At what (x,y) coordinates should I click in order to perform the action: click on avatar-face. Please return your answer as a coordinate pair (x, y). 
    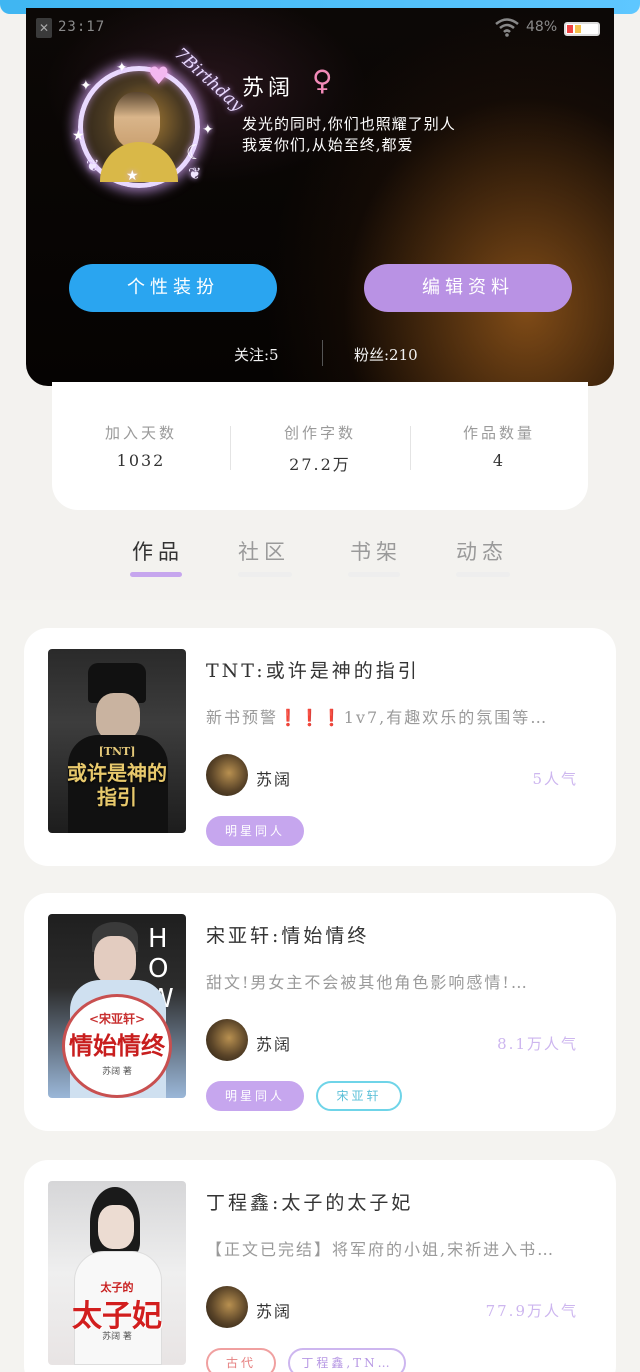
    Looking at the image, I should click on (137, 120).